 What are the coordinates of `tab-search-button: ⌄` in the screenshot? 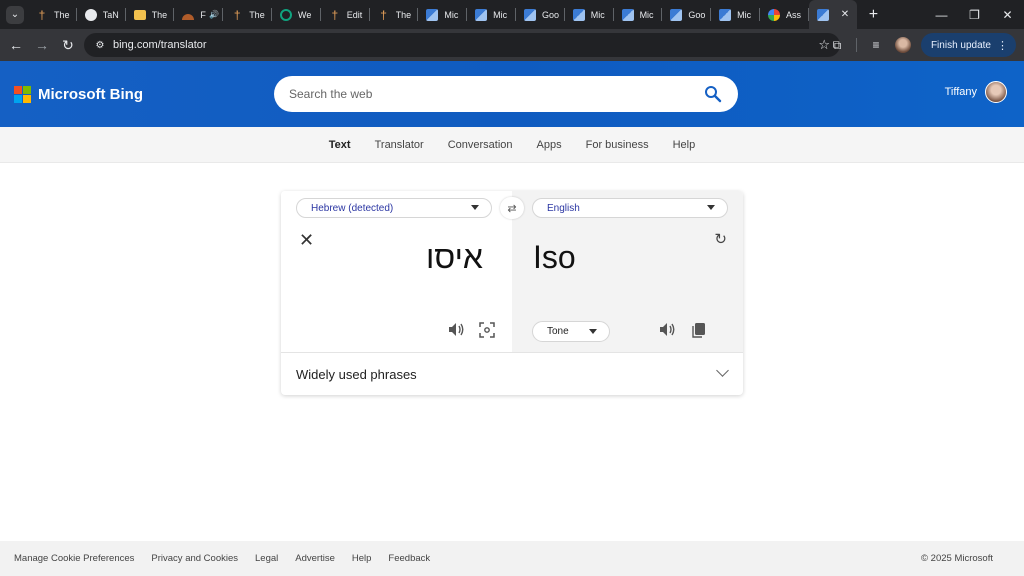 It's located at (15, 14).